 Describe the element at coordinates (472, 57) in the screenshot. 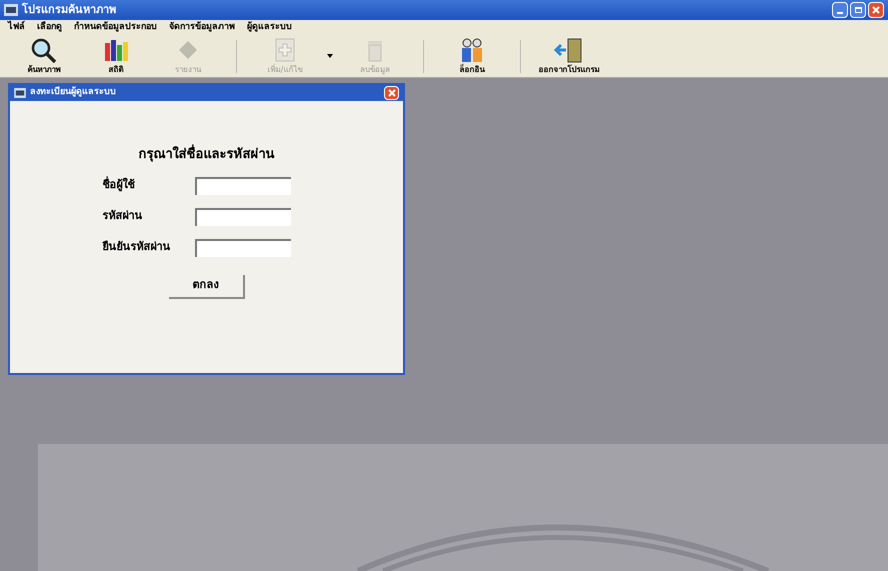

I see `toolbar-button: ล็อกอิน` at that location.